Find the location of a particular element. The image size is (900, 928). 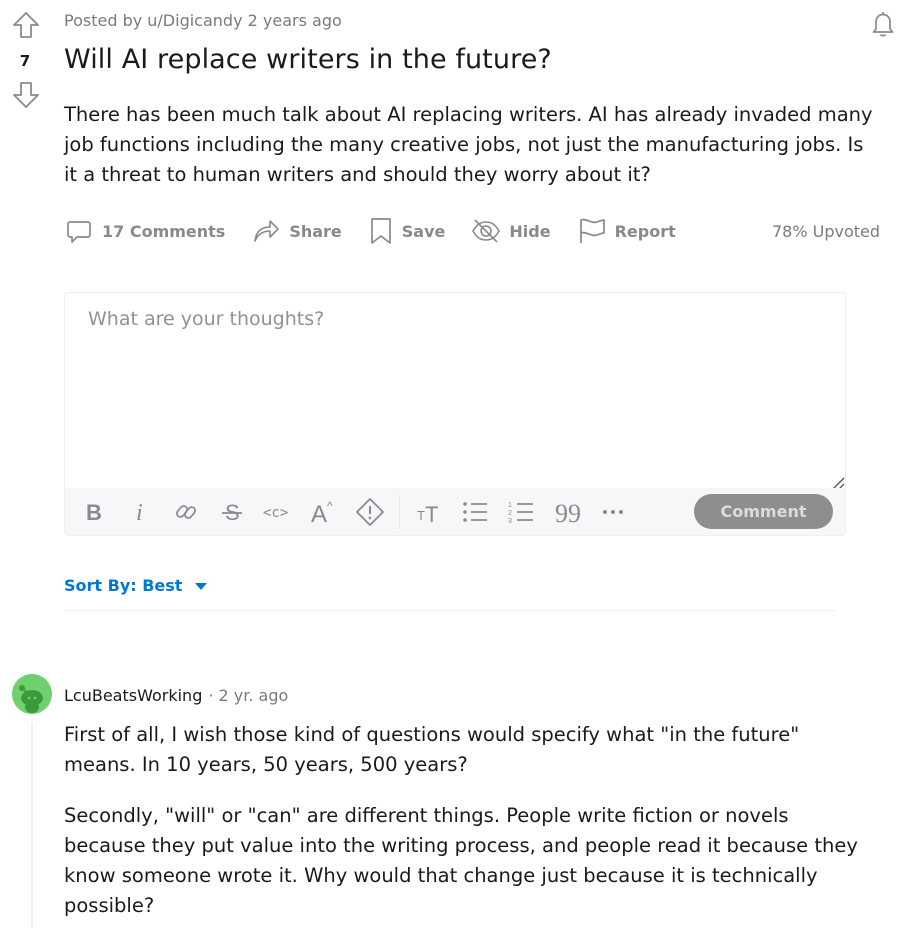

comments-button: 17 Comments is located at coordinates (144, 231).